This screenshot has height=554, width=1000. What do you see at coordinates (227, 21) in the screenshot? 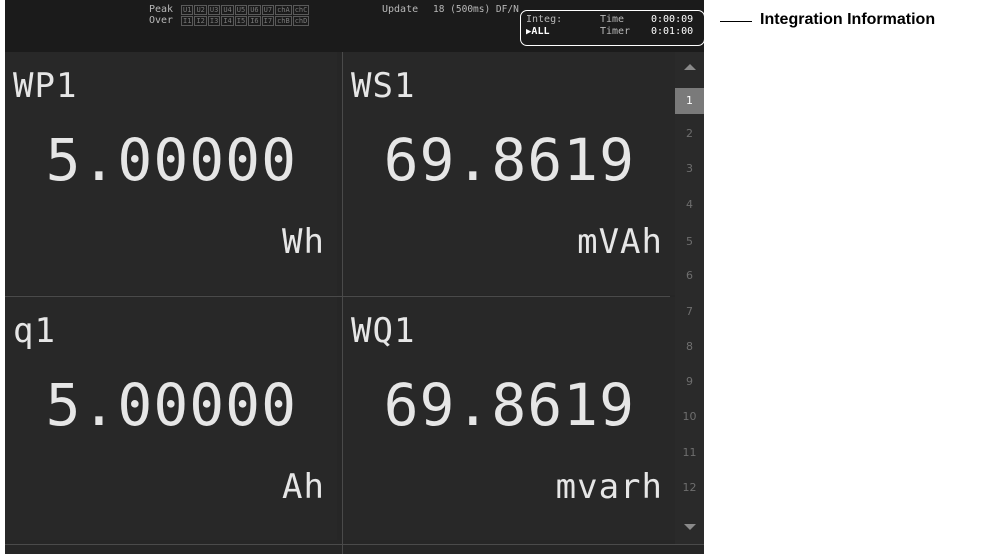
I see `over-indicator: I4` at bounding box center [227, 21].